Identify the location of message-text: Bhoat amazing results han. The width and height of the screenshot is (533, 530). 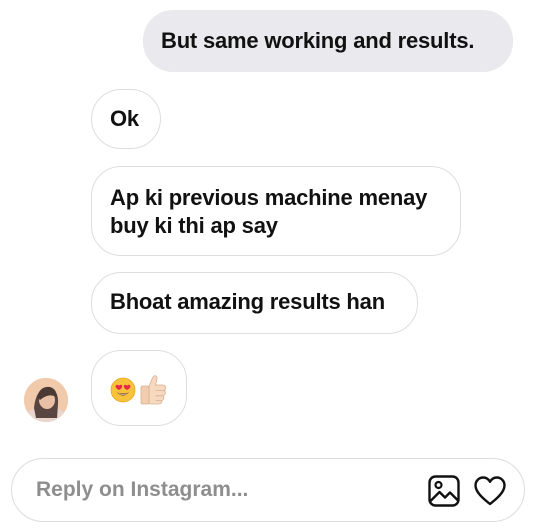
(247, 301).